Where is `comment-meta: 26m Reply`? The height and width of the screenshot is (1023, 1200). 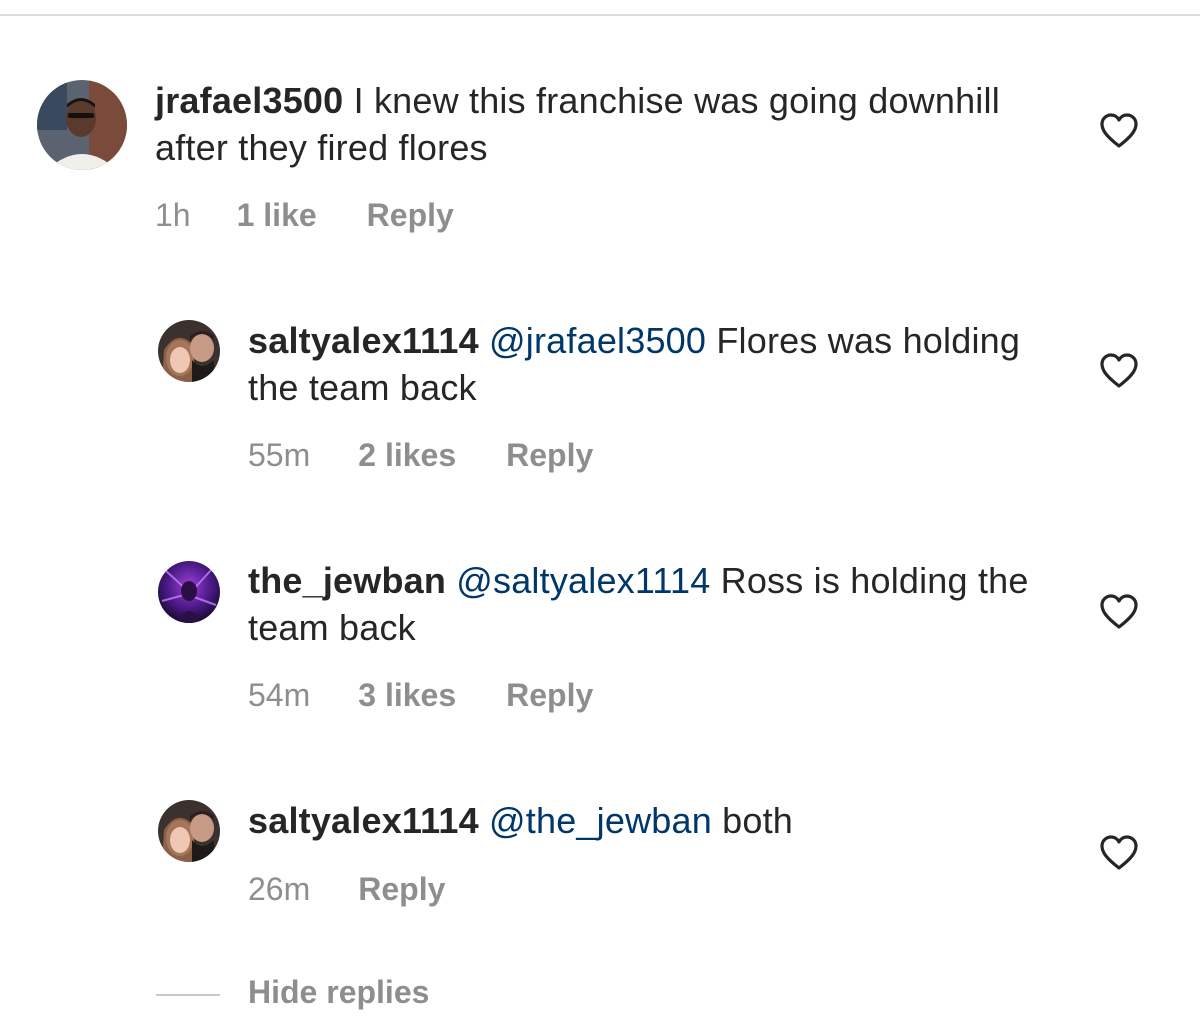
comment-meta: 26m Reply is located at coordinates (369, 889).